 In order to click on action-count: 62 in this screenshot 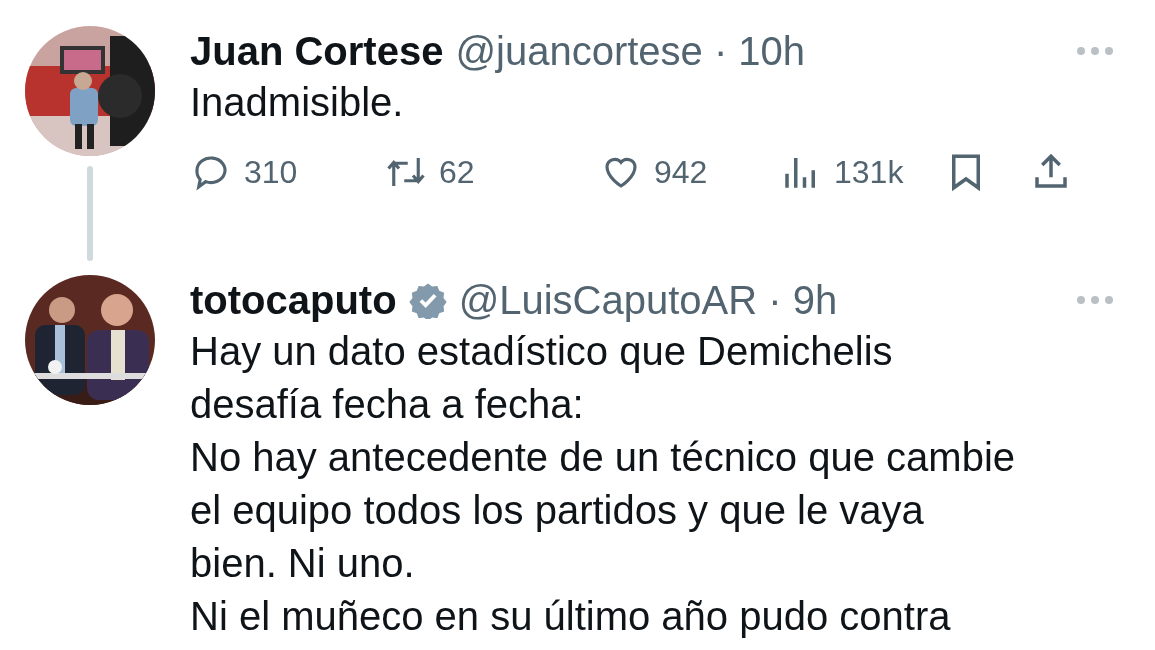, I will do `click(457, 172)`.